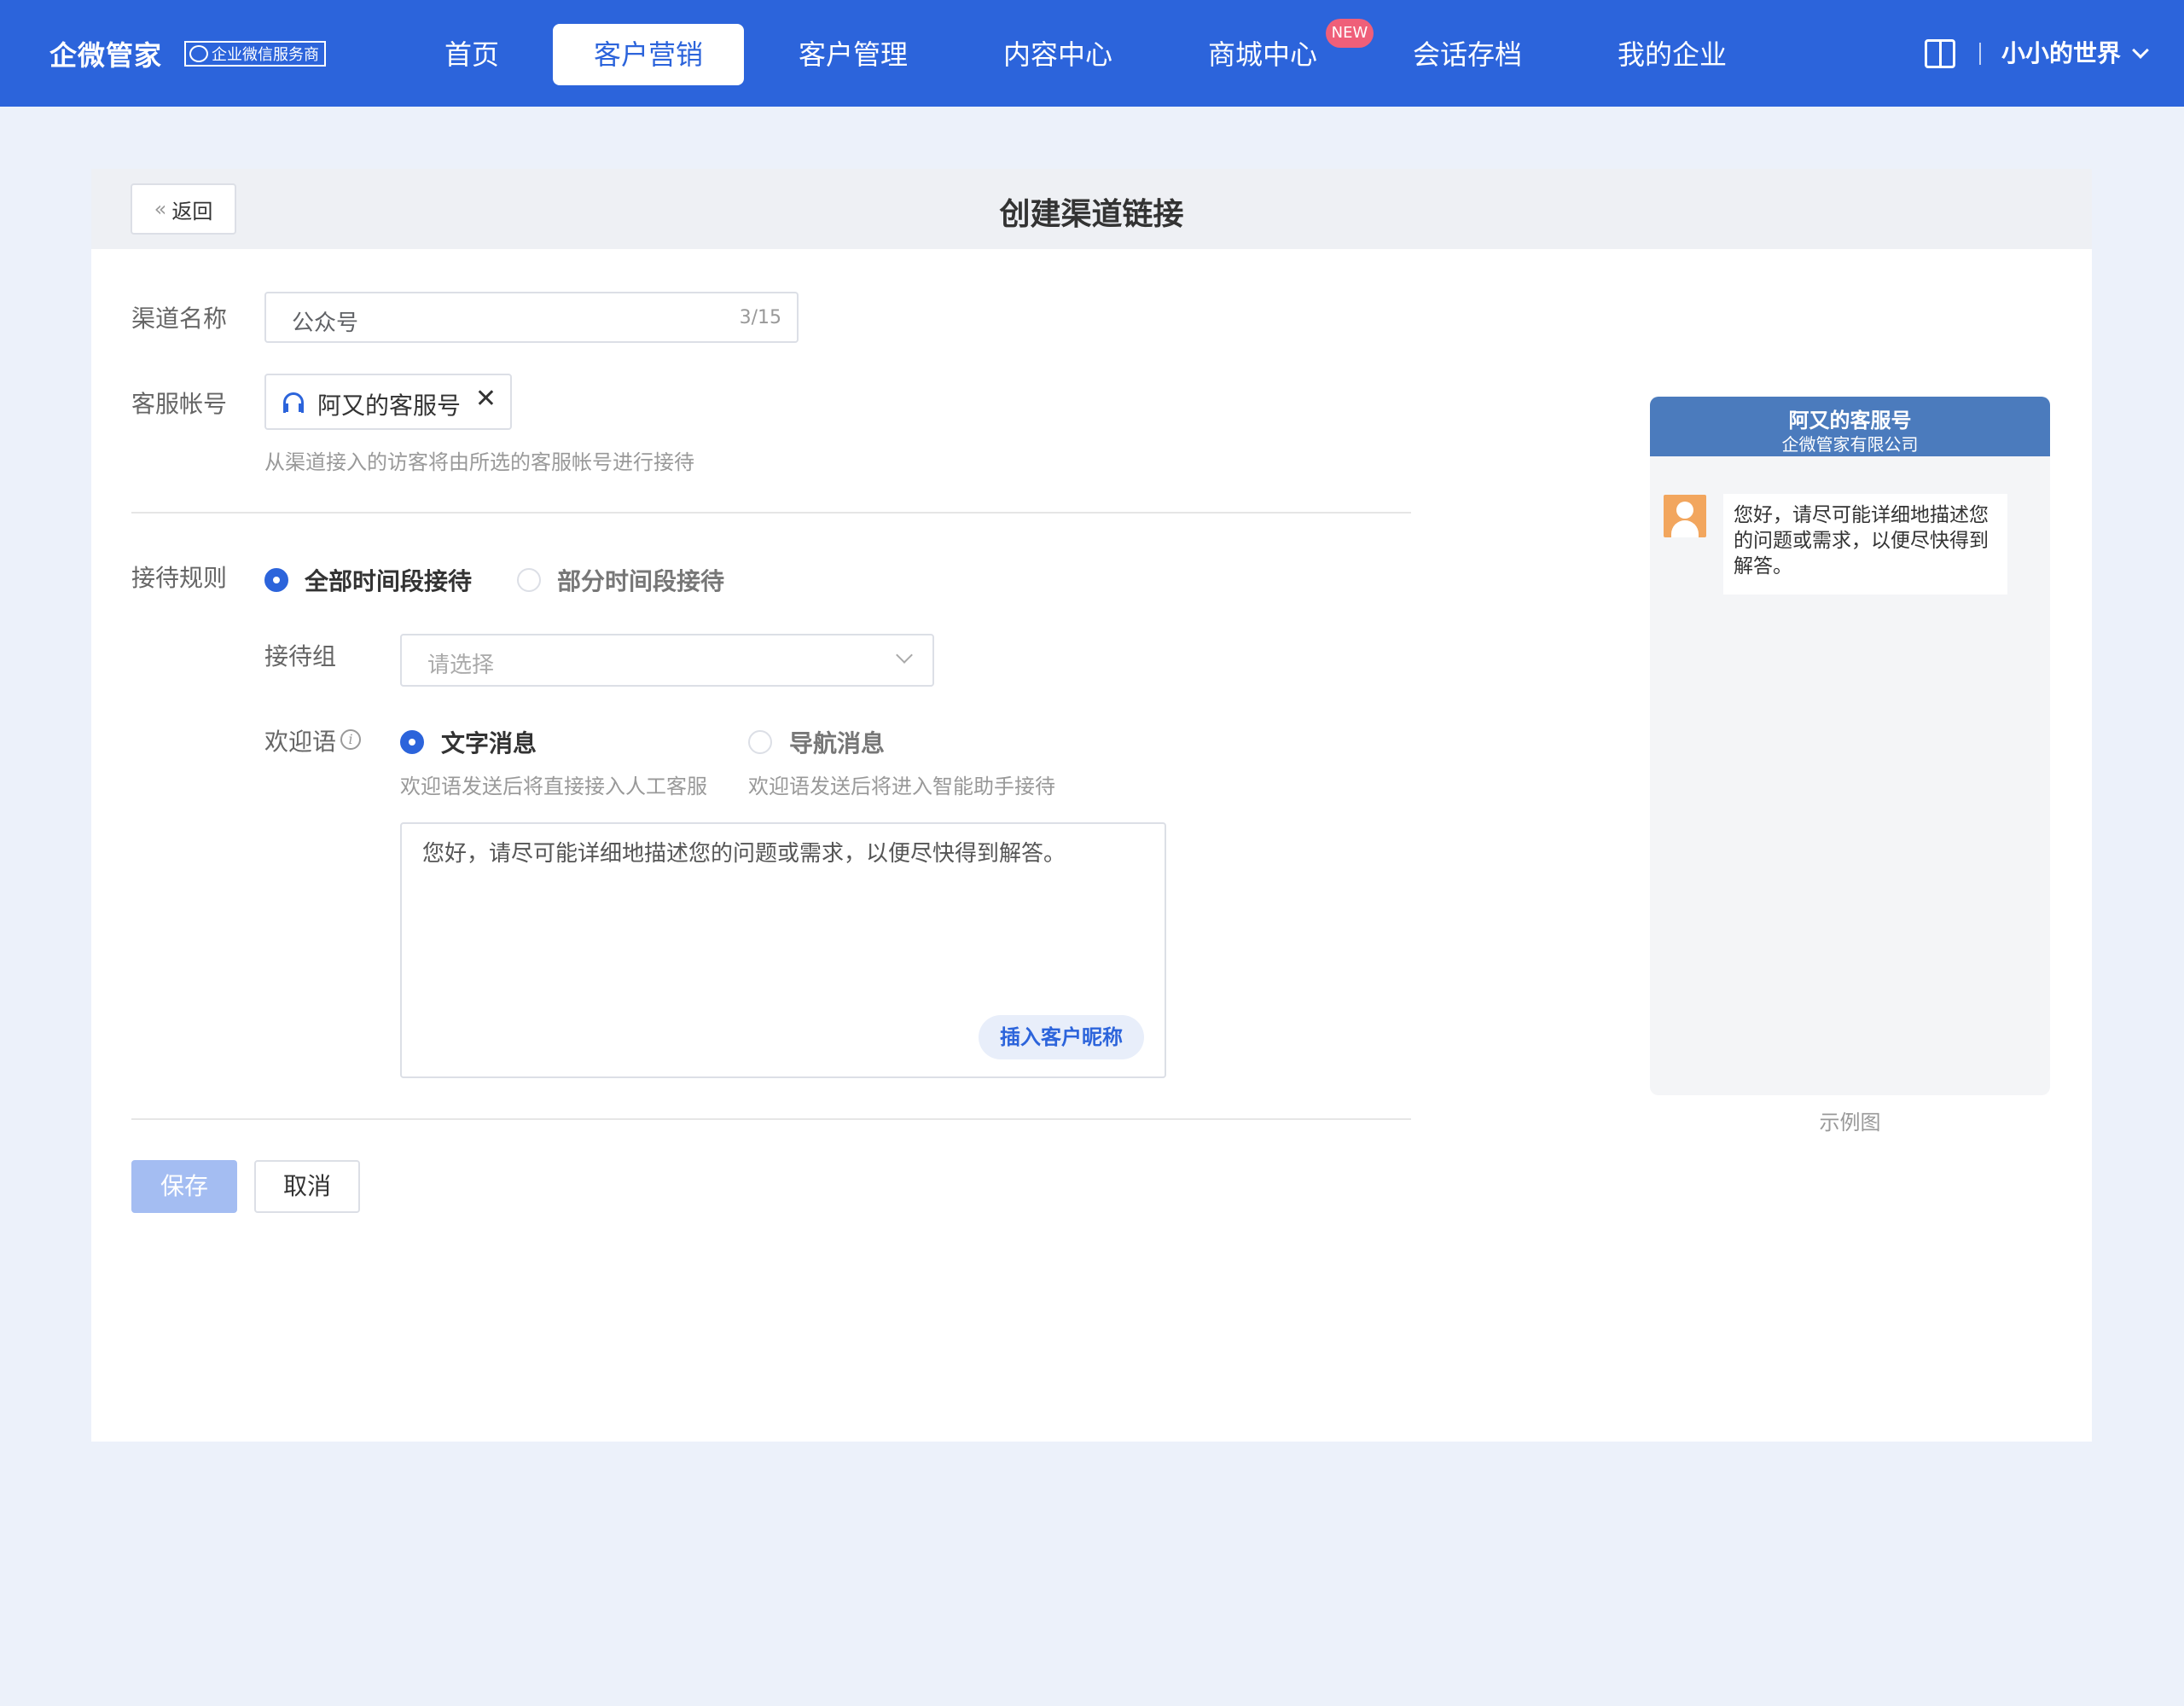 The image size is (2184, 1706). I want to click on radio-text-message-label: 文字消息, so click(489, 742).